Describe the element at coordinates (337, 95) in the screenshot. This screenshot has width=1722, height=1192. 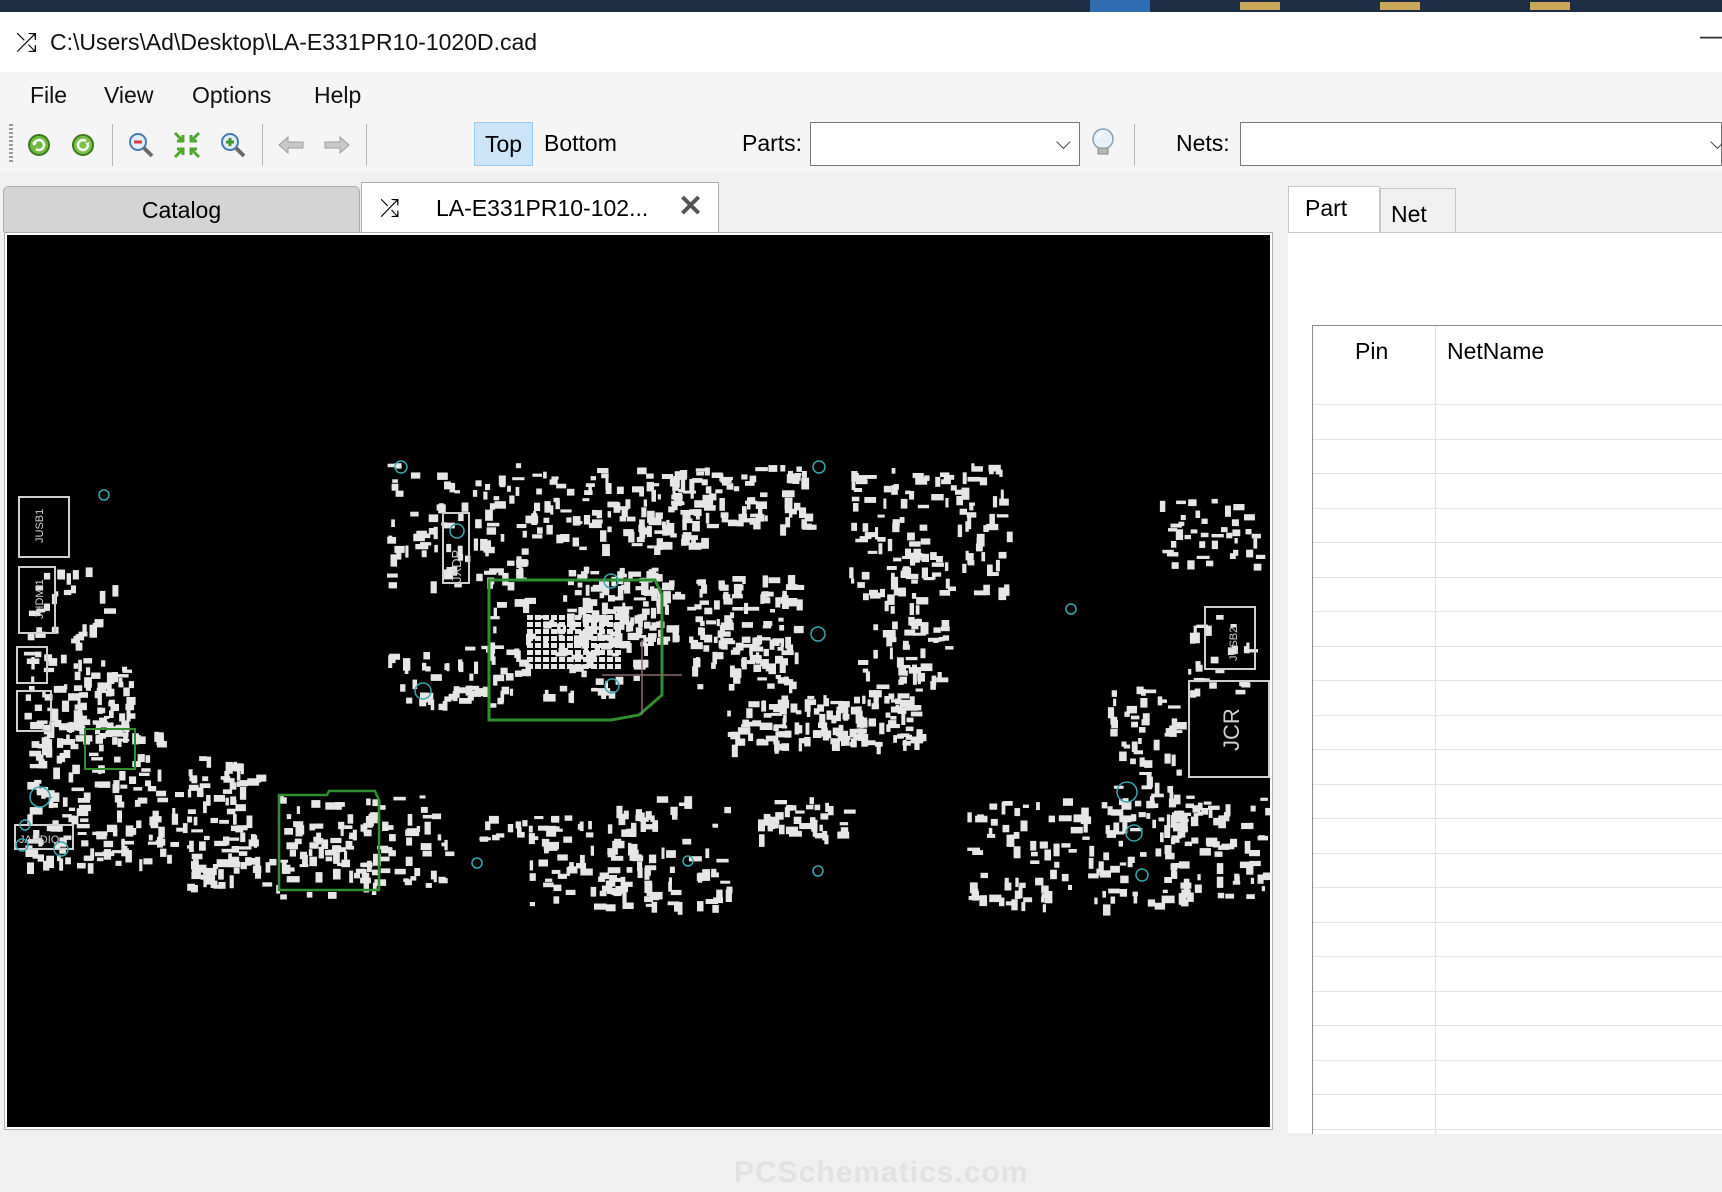
I see `menu-help: Help` at that location.